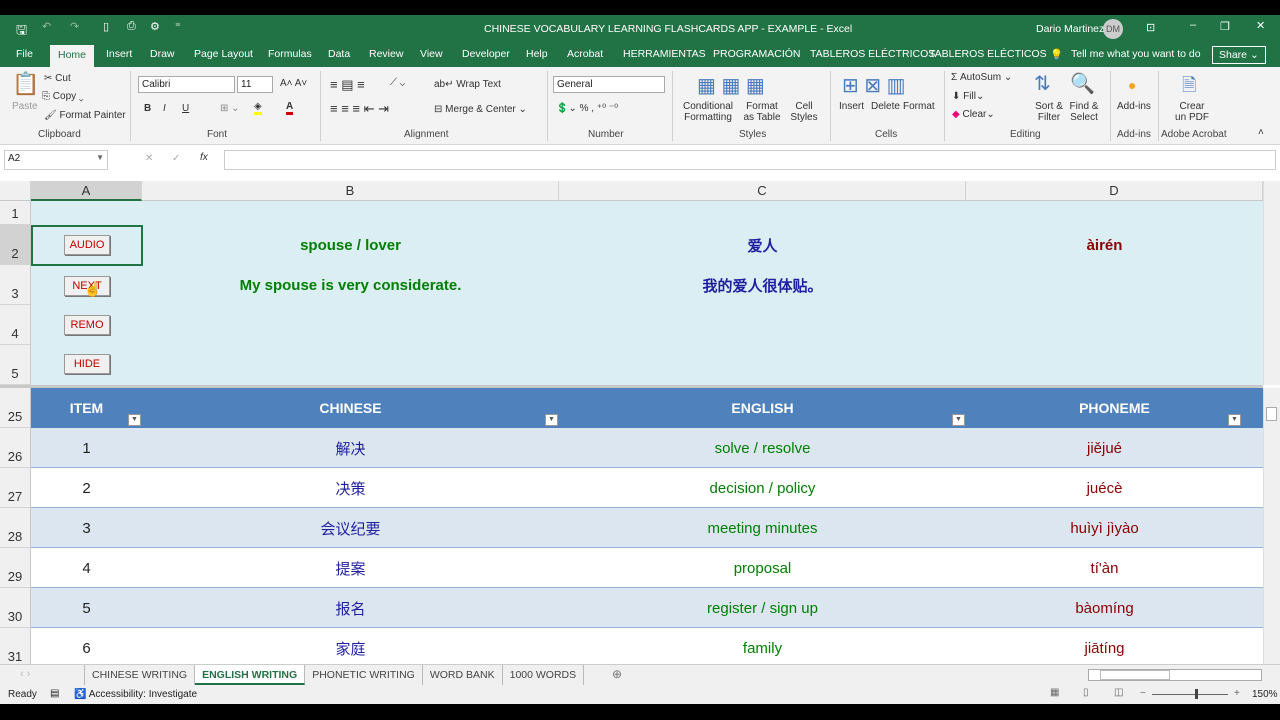 This screenshot has height=720, width=1280. What do you see at coordinates (149, 158) in the screenshot?
I see `cancel-icon: ✕` at bounding box center [149, 158].